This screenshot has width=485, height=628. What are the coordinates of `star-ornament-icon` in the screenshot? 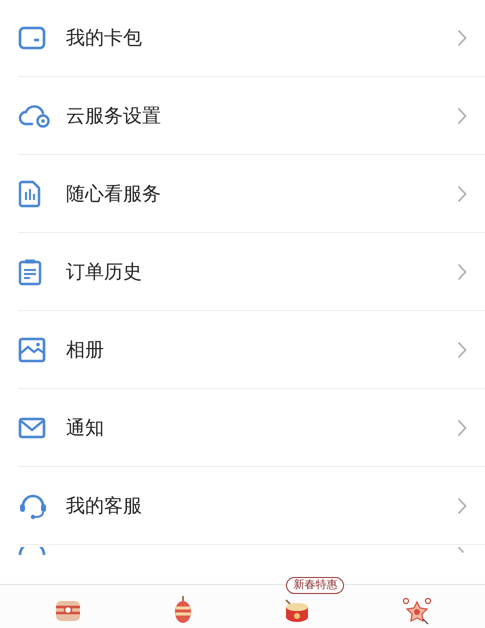 It's located at (417, 610).